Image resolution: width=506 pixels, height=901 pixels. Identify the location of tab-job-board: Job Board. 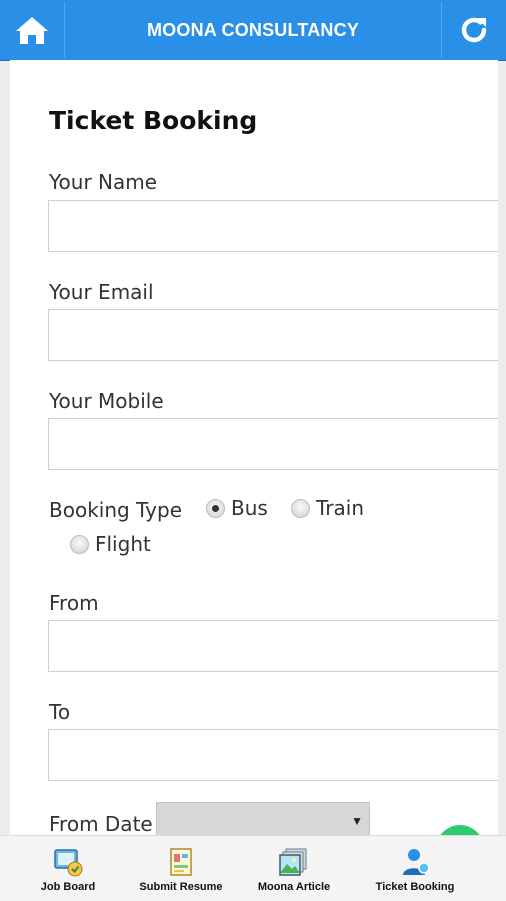
(68, 868).